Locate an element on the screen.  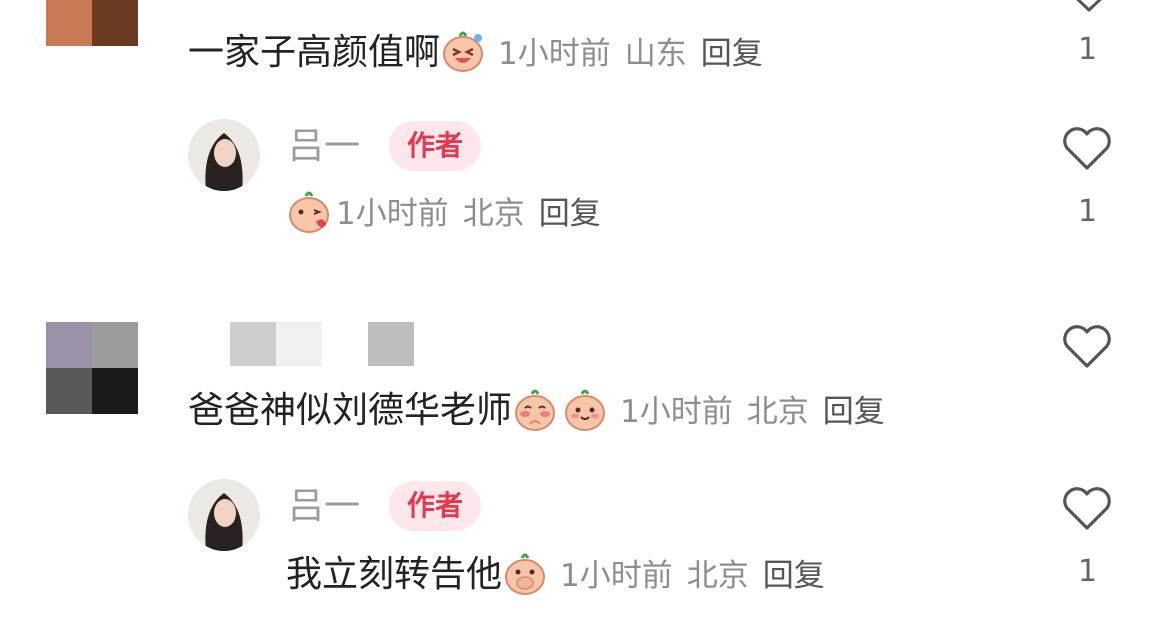
blushing-face-icon is located at coordinates (535, 410).